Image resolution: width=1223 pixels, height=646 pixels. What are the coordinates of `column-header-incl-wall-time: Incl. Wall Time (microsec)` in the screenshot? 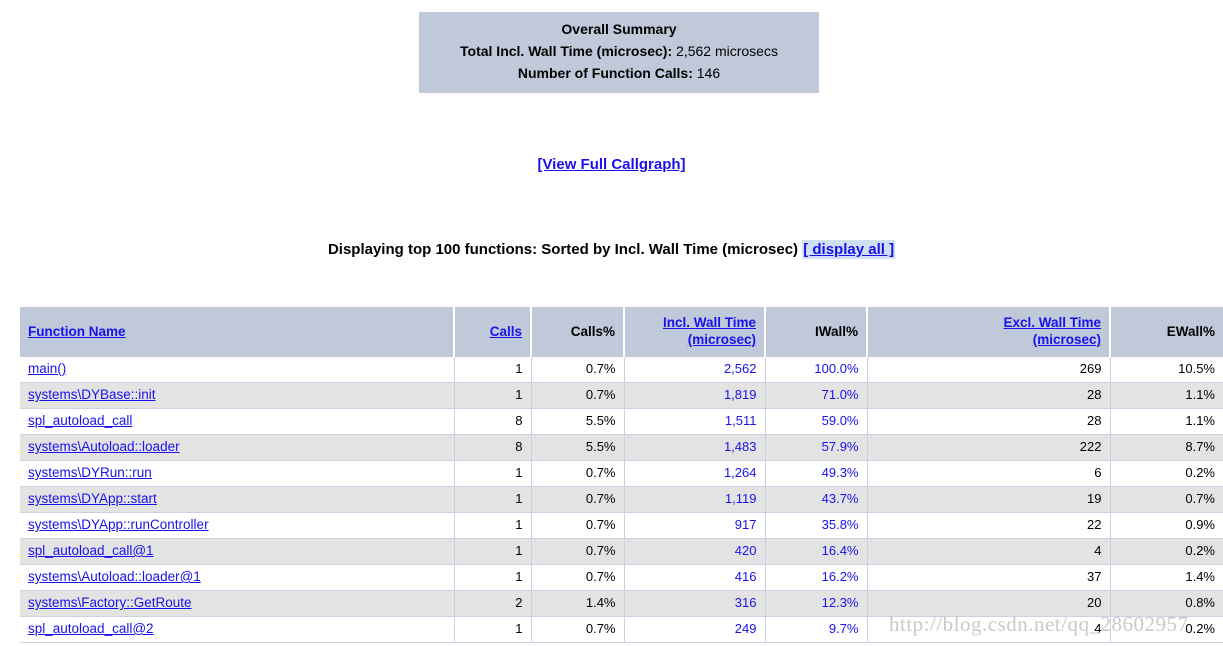 It's located at (695, 332).